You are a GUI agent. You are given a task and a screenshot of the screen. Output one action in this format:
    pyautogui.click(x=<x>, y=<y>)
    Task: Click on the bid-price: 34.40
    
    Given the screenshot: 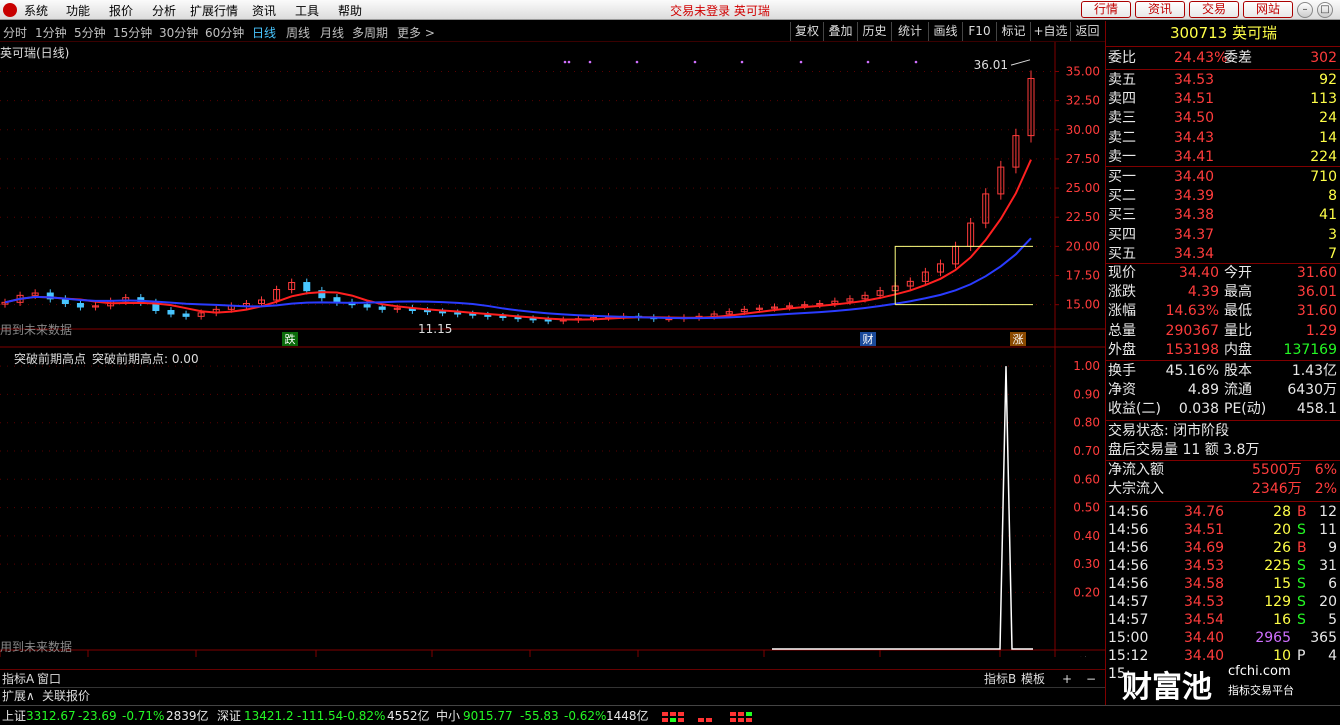 What is the action you would take?
    pyautogui.click(x=1194, y=177)
    